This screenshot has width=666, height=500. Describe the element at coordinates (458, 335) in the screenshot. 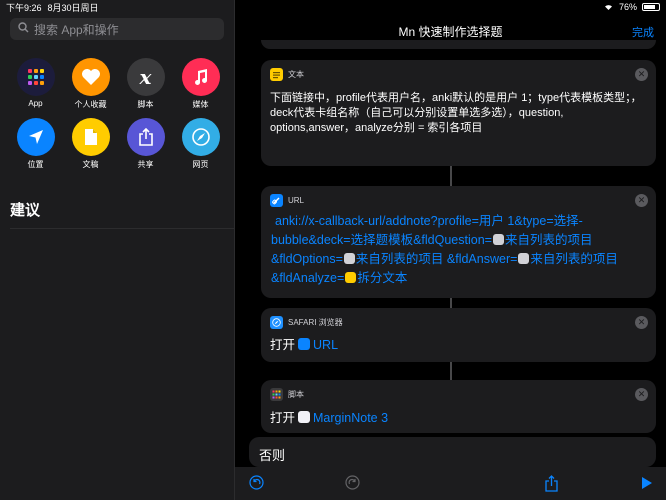

I see `safari-action-card: SAFARI 浏览器 ✕ 打开 URL` at that location.